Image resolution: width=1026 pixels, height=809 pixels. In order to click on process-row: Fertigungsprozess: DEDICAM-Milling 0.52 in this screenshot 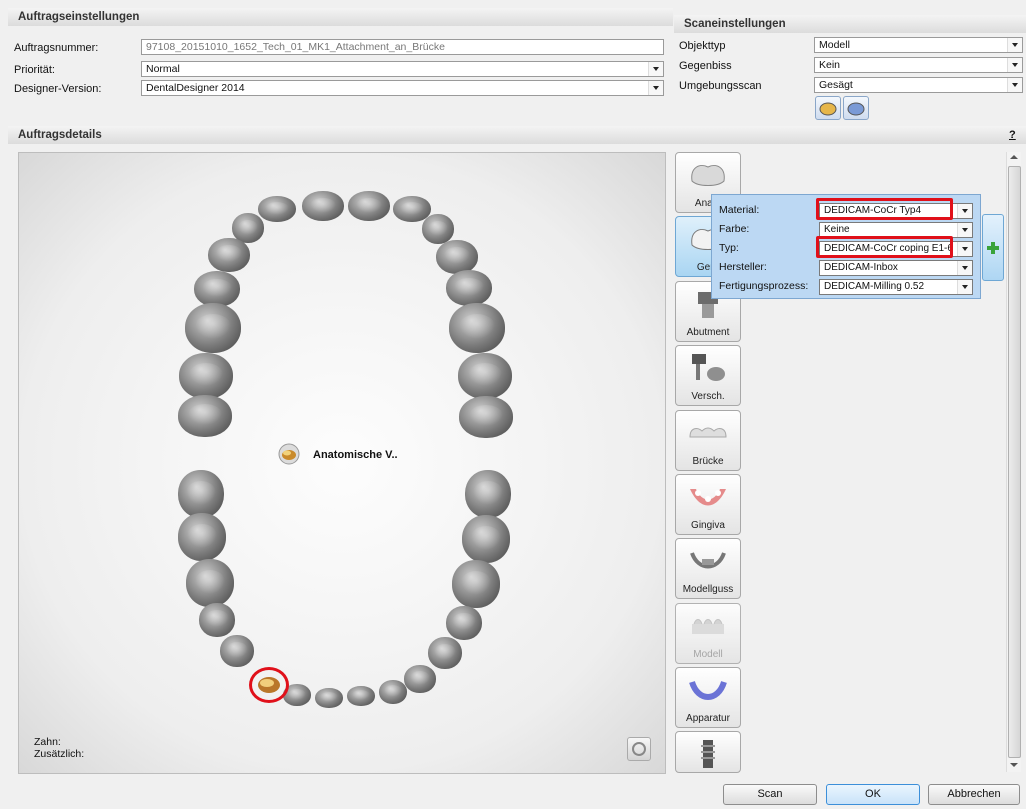, I will do `click(846, 287)`.